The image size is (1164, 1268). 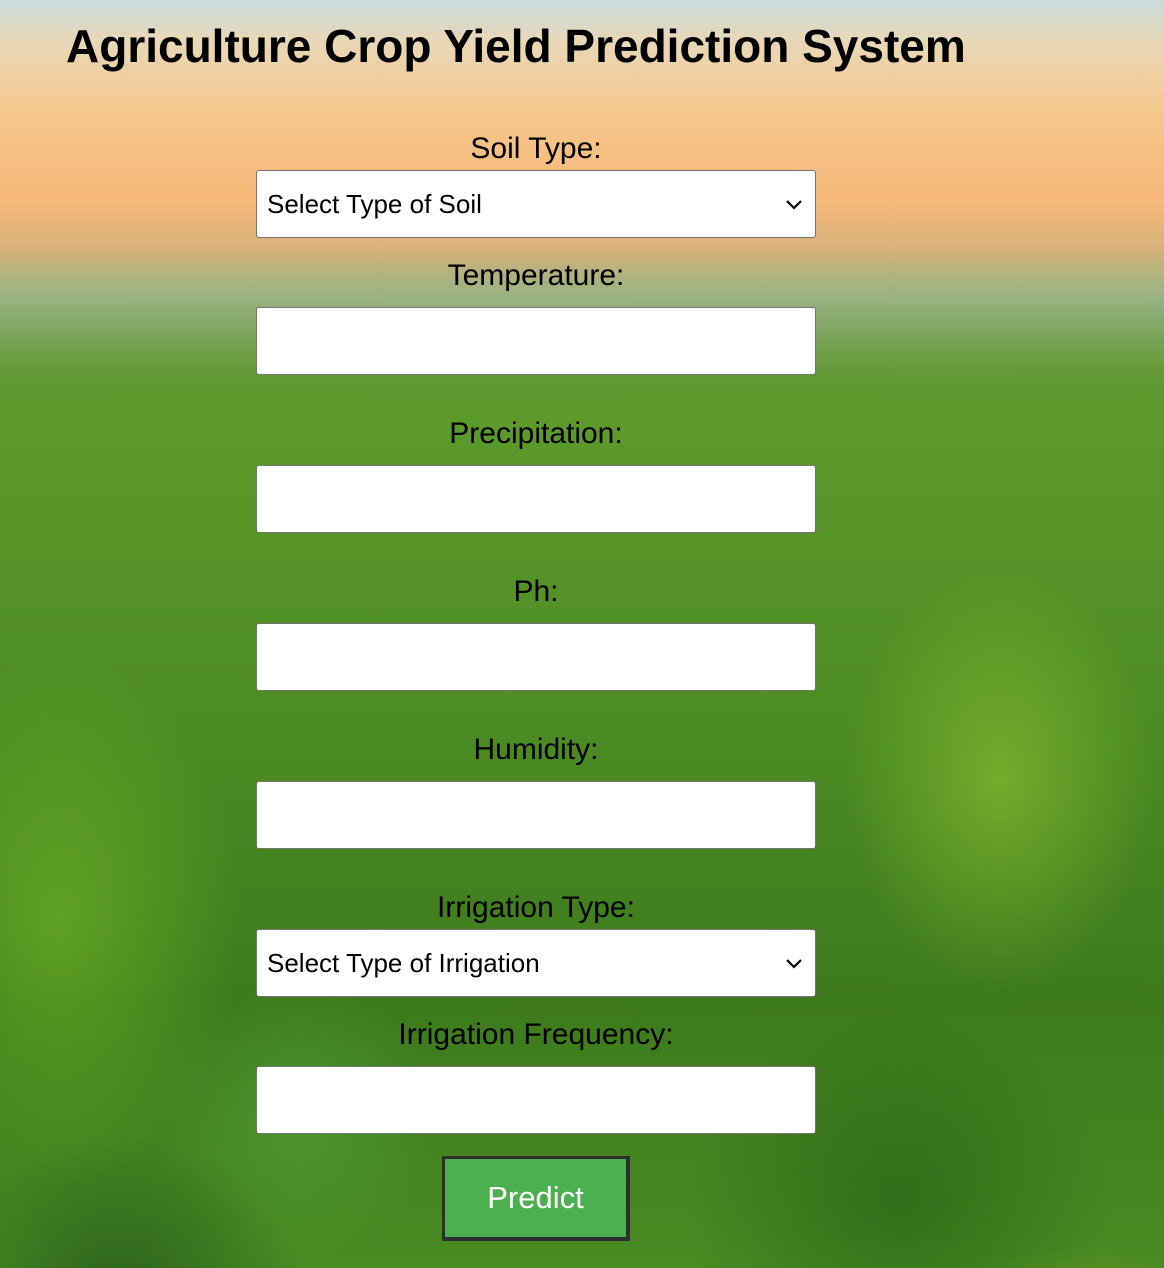 What do you see at coordinates (536, 1100) in the screenshot?
I see `irrigation-frequency-input` at bounding box center [536, 1100].